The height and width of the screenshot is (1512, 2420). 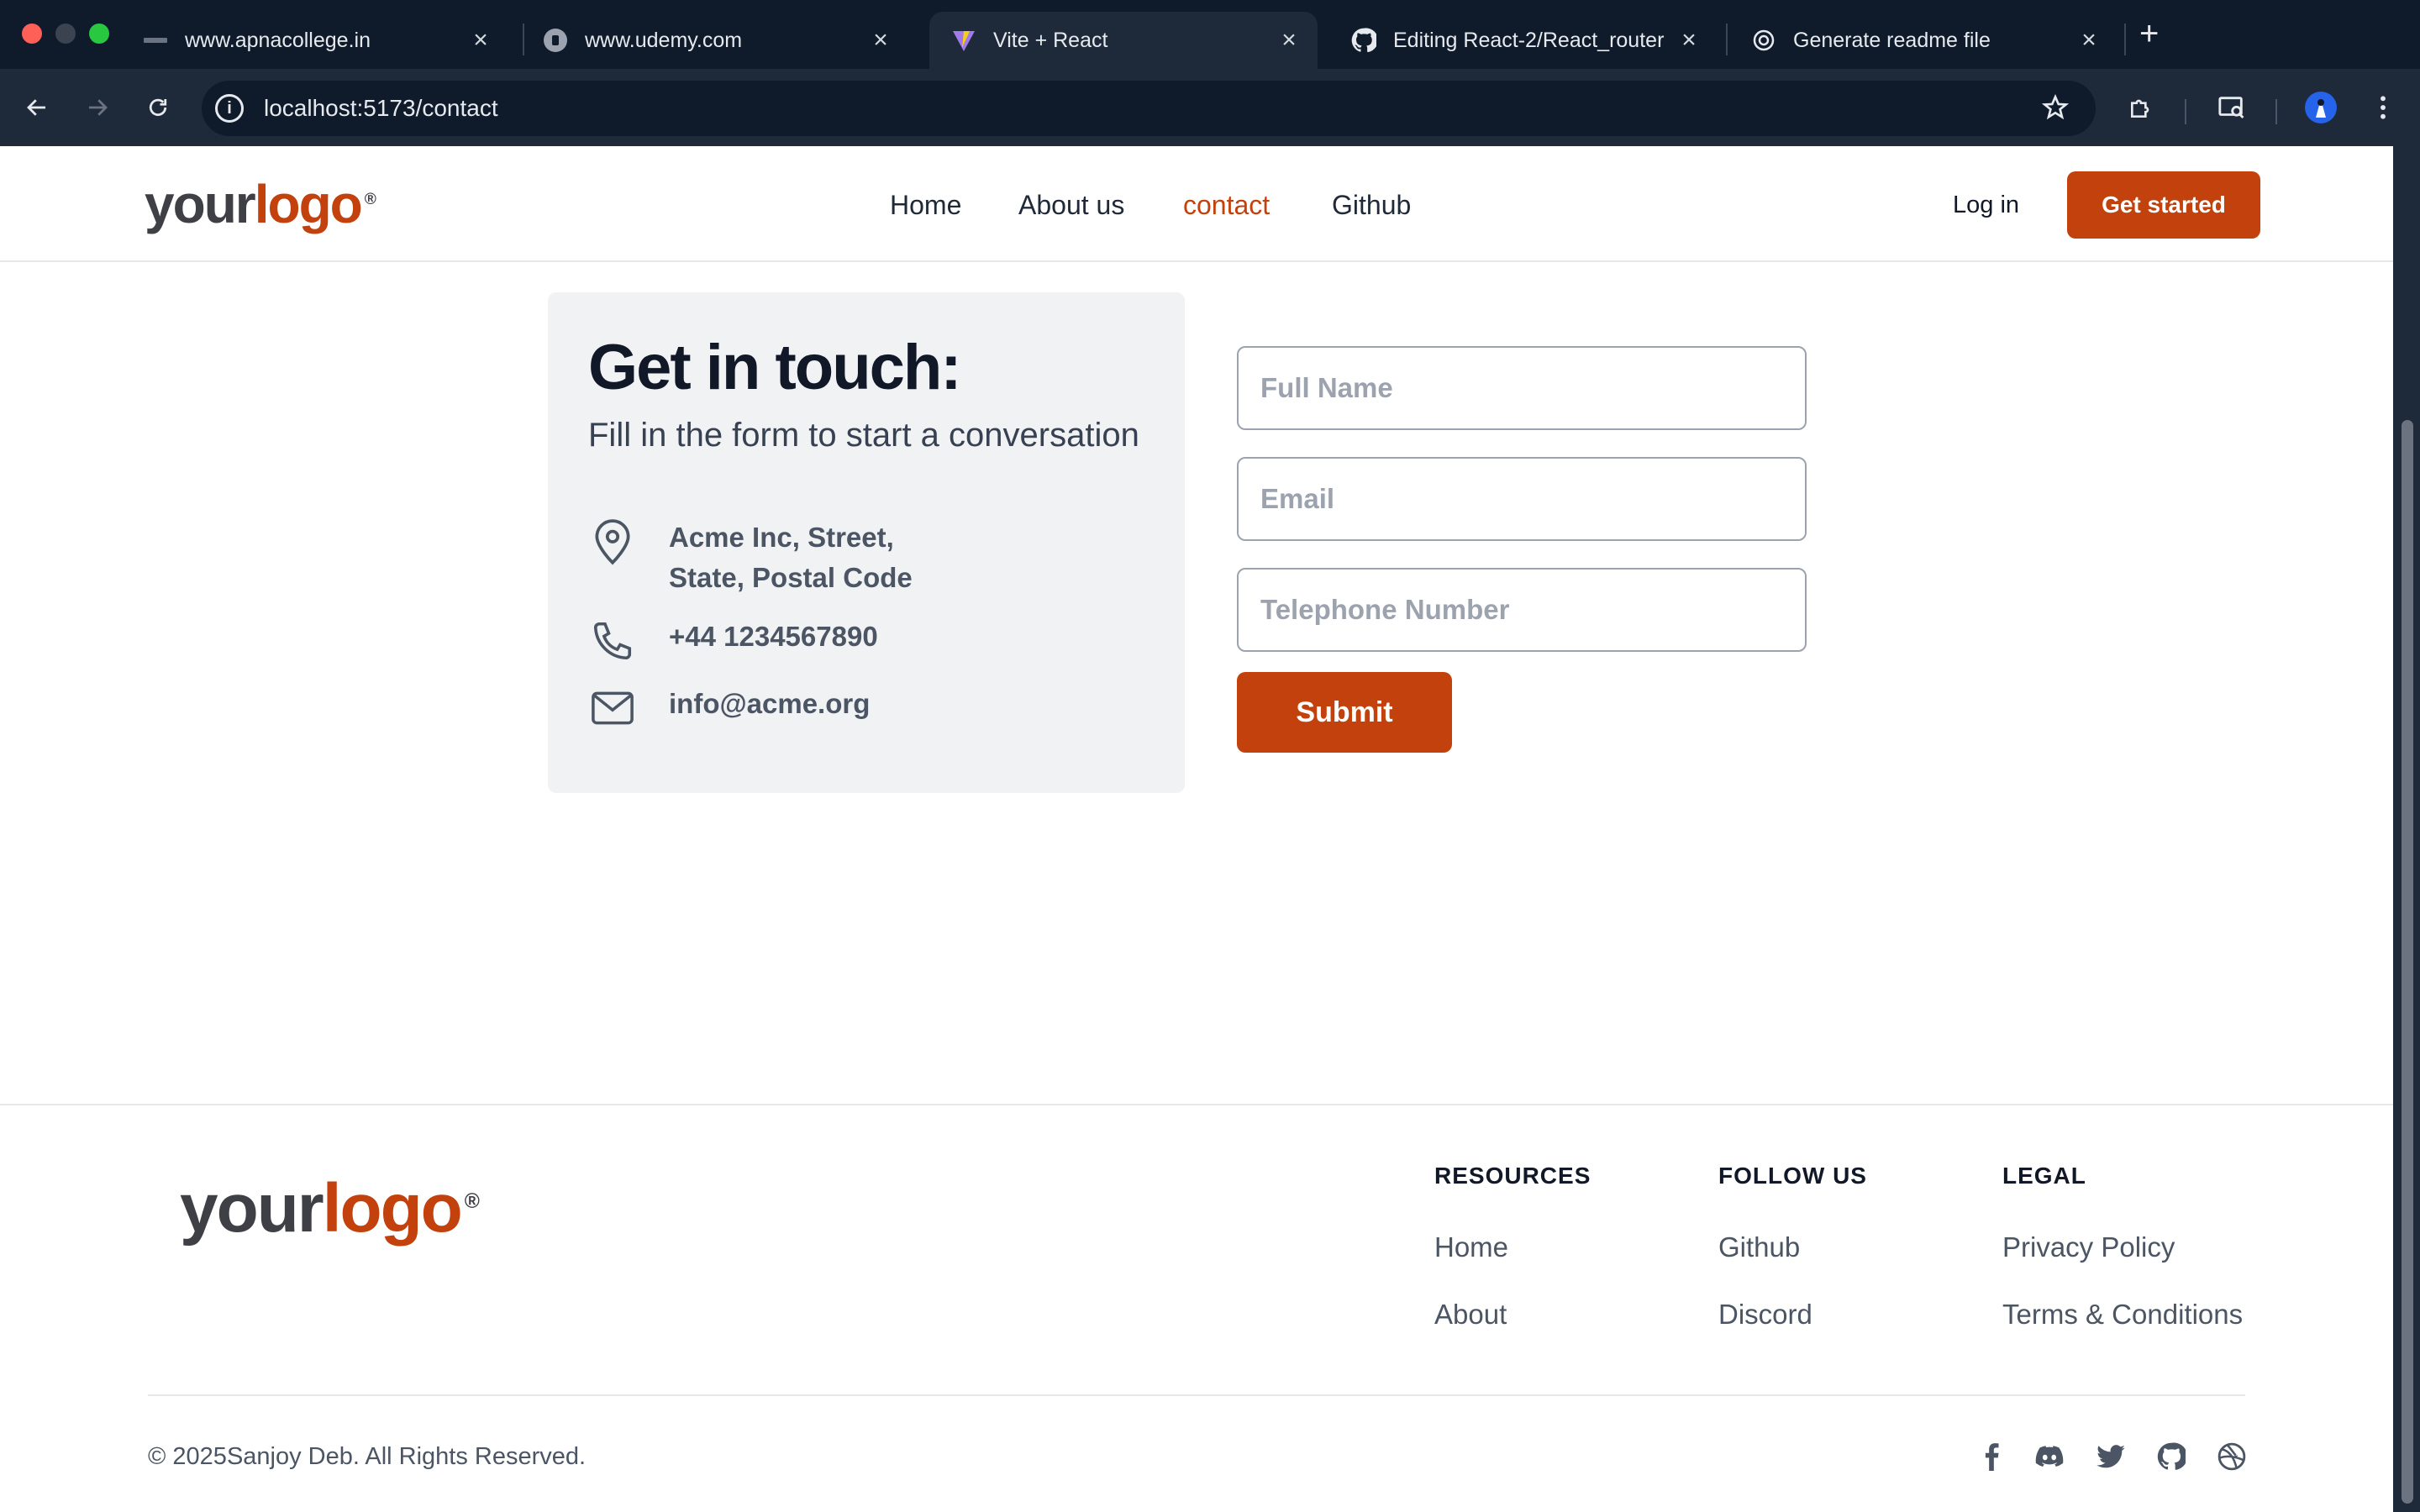 I want to click on tab-title: Vite + React, so click(x=1050, y=40).